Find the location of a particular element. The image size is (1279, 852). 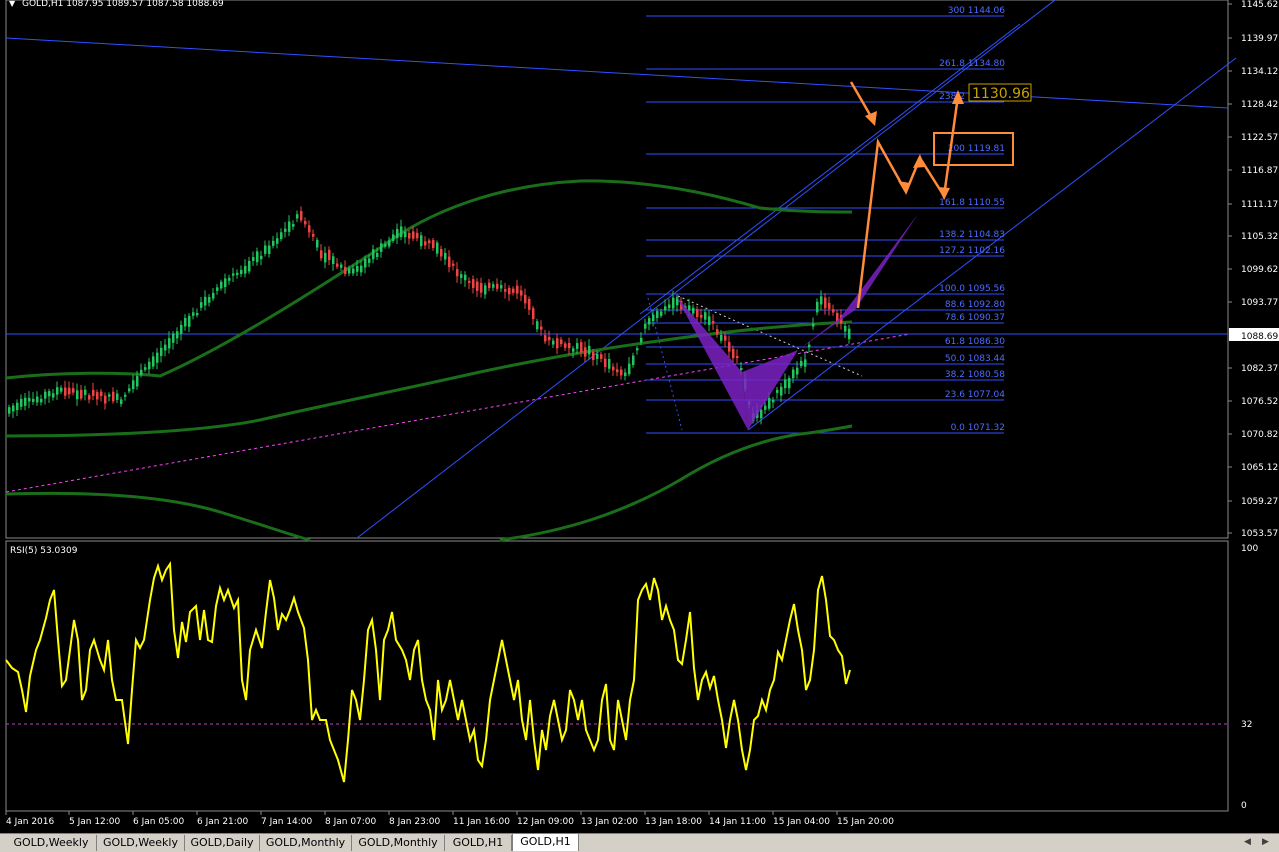

price-label: 1076.52 is located at coordinates (1259, 402).